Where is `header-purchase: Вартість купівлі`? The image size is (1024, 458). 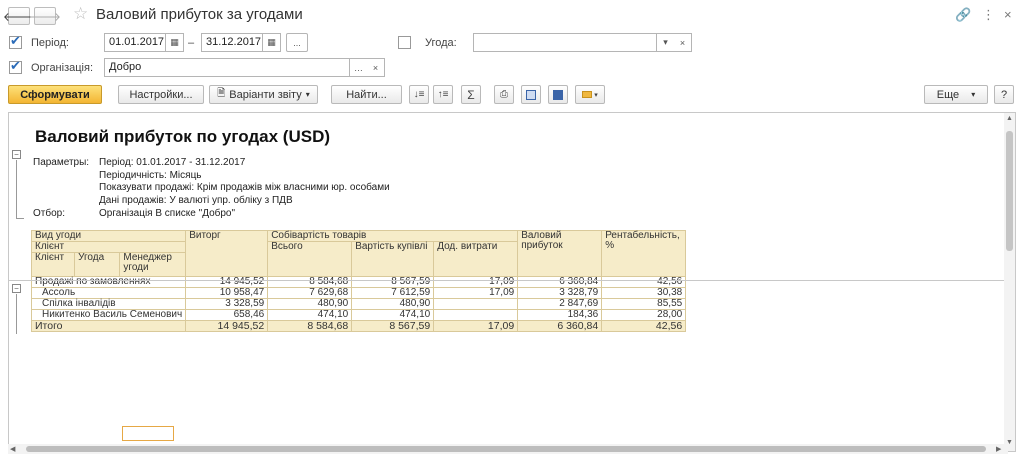
header-purchase: Вартість купівлі is located at coordinates (393, 259).